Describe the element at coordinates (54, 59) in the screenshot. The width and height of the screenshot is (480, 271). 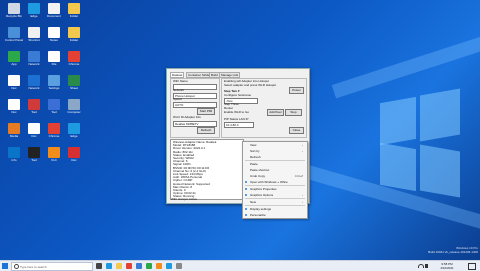
I see `desktop-icon: File` at that location.